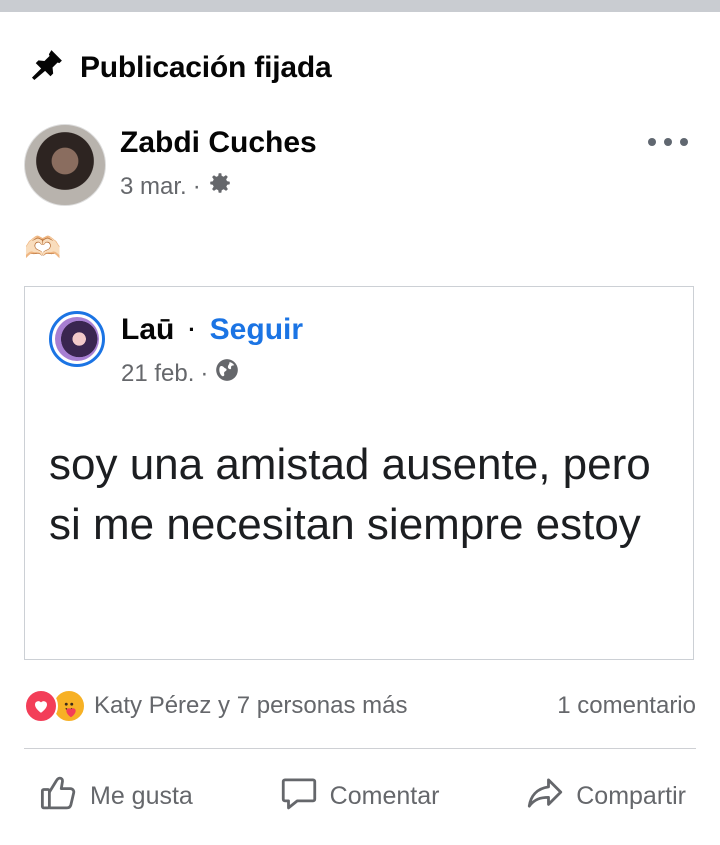 The image size is (720, 845). Describe the element at coordinates (153, 187) in the screenshot. I see `post-time: 3 mar.` at that location.